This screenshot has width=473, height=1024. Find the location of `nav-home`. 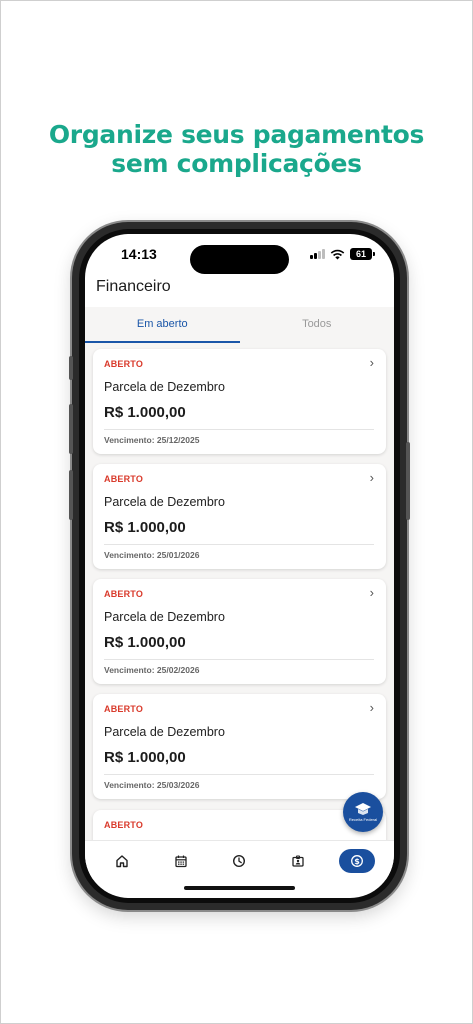

nav-home is located at coordinates (122, 861).